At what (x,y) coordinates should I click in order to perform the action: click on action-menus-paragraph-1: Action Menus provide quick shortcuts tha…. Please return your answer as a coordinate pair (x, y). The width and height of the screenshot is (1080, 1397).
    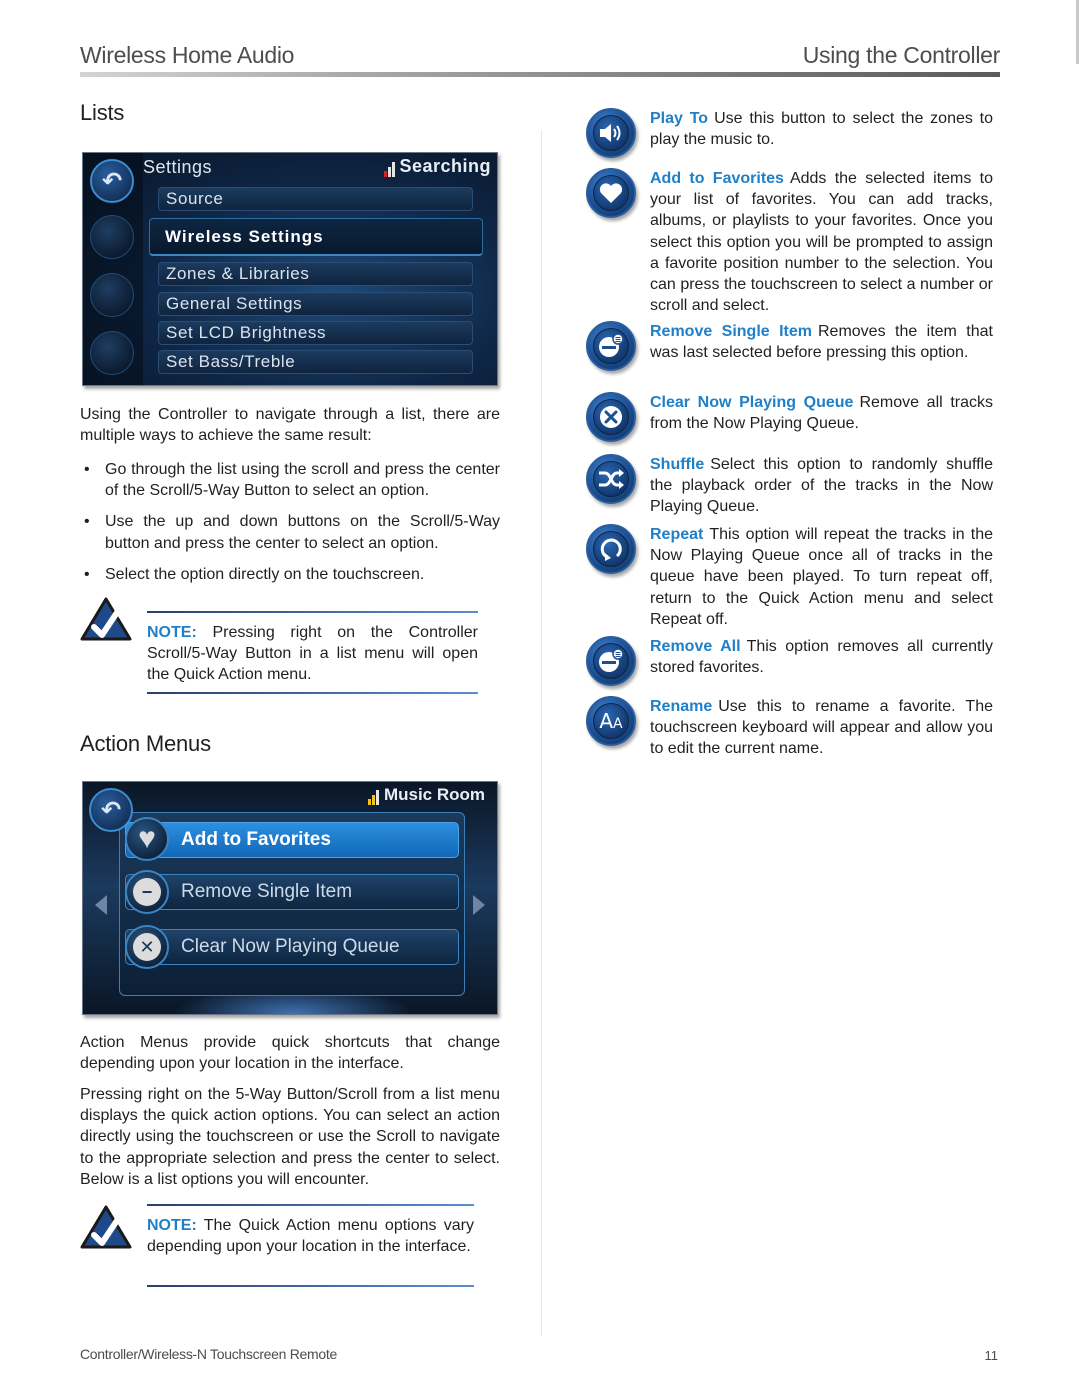
    Looking at the image, I should click on (290, 1053).